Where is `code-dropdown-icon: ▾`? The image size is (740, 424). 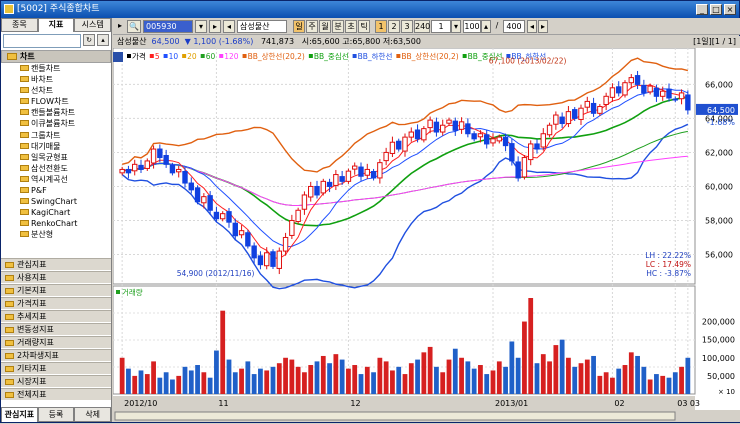
code-dropdown-icon: ▾ is located at coordinates (201, 26).